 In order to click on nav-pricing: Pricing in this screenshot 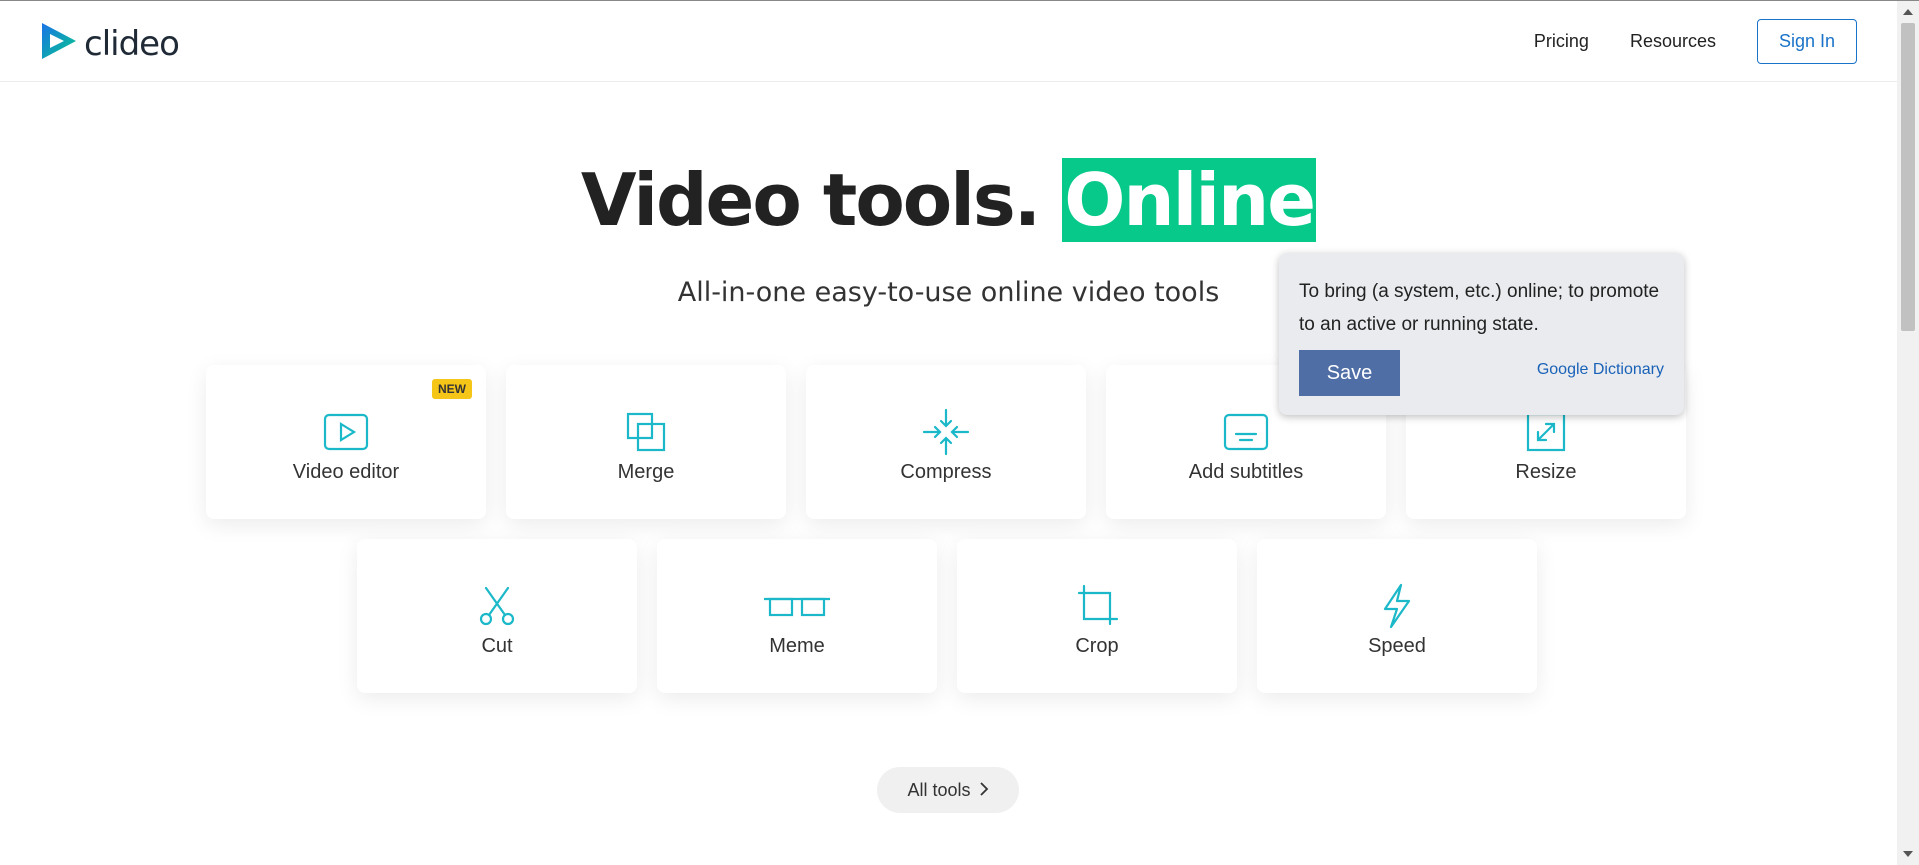, I will do `click(1561, 41)`.